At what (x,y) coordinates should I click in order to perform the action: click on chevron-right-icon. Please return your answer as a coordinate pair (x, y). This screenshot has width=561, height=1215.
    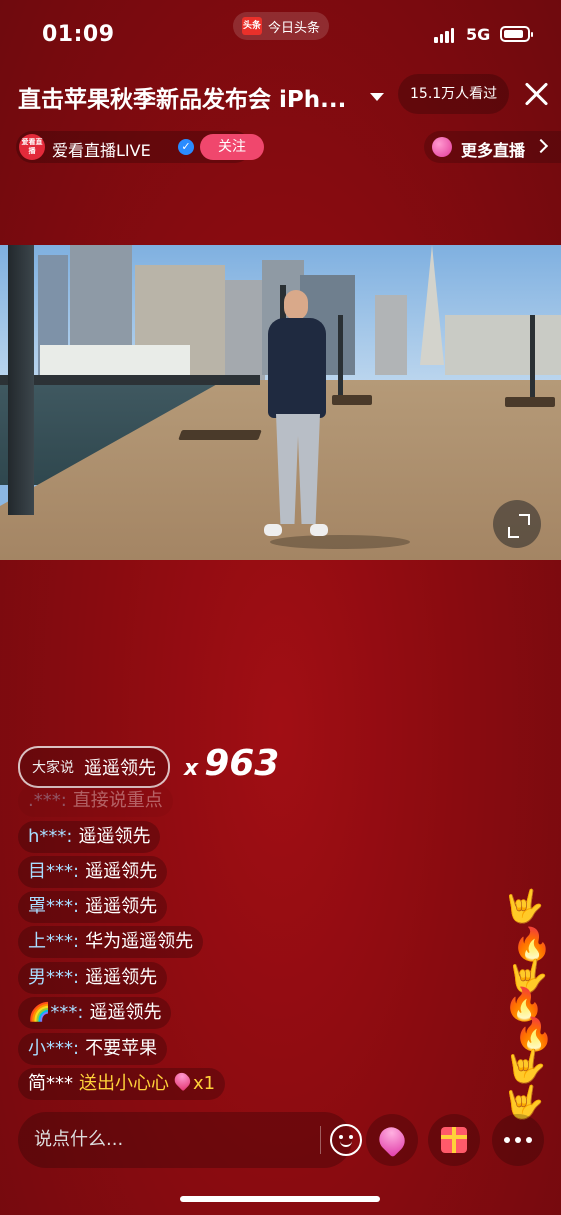
    Looking at the image, I should click on (541, 146).